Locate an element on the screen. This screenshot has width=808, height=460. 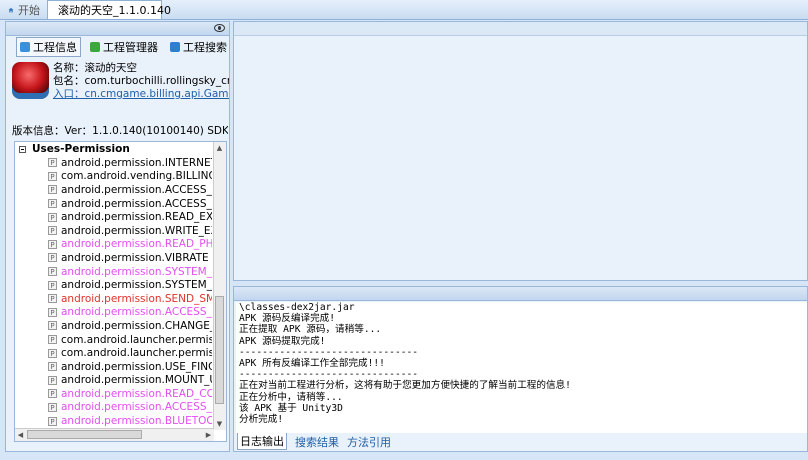
permission-item: Pandroid.permission.BLUETOOTH is located at coordinates (130, 421).